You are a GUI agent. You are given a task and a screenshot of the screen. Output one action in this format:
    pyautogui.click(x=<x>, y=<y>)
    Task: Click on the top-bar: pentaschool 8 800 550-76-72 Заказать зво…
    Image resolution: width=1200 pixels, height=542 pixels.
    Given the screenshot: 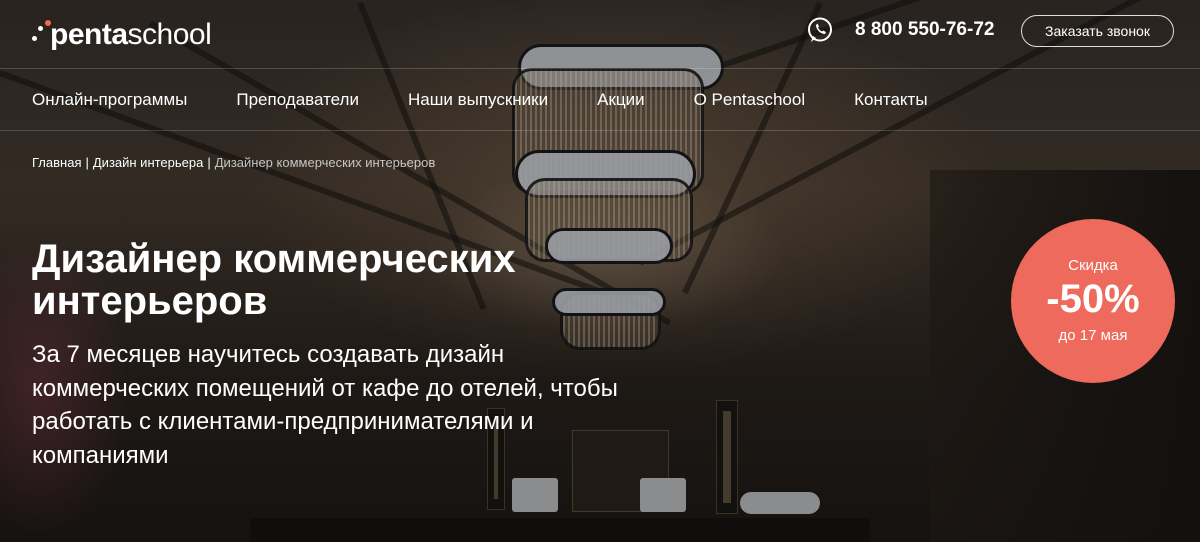 What is the action you would take?
    pyautogui.click(x=600, y=34)
    